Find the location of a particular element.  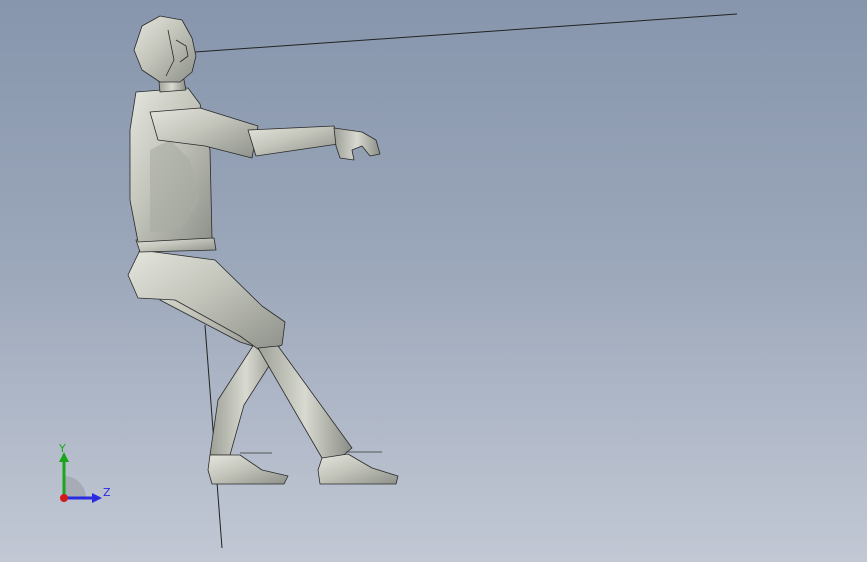

hand is located at coordinates (357, 144).